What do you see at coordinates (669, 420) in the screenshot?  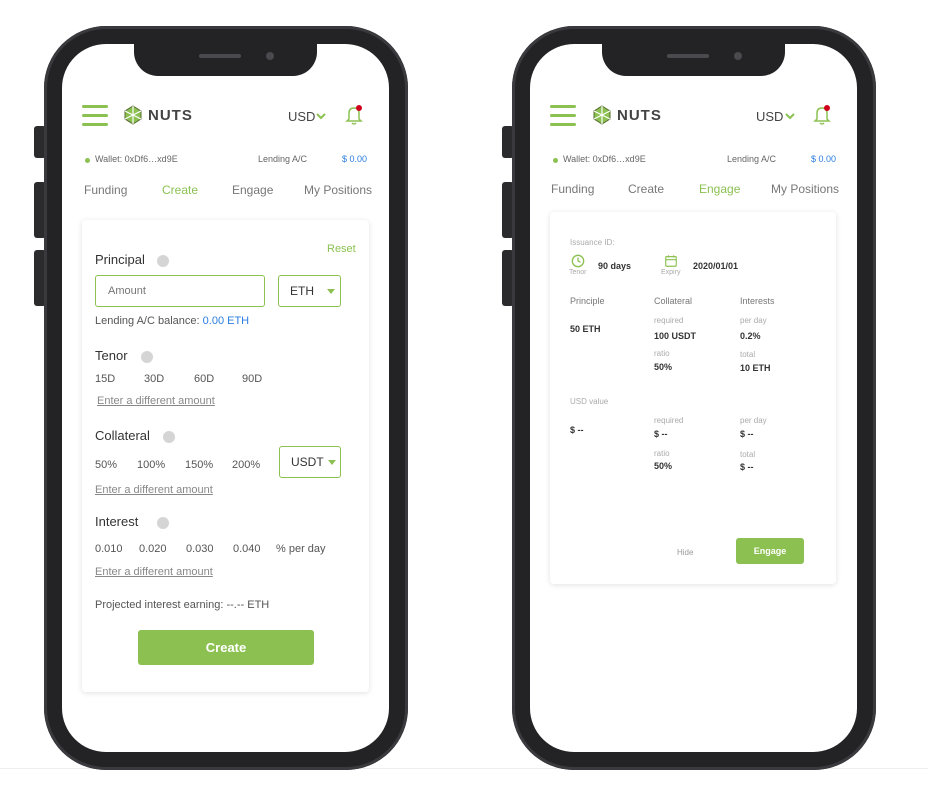 I see `usd-required-caption: required` at bounding box center [669, 420].